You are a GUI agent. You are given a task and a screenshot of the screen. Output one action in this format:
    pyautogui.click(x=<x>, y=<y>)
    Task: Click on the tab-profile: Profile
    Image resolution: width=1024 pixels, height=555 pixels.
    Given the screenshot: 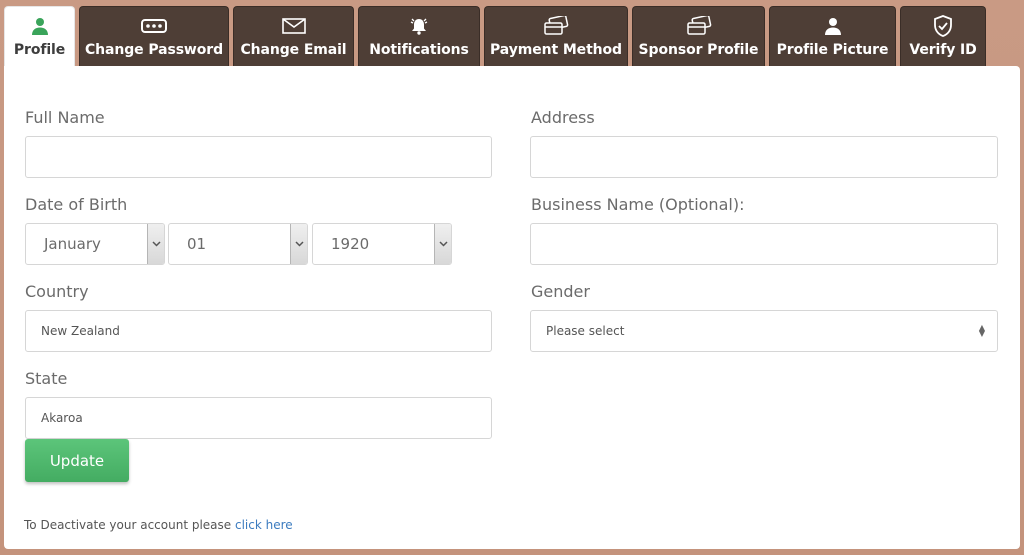 What is the action you would take?
    pyautogui.click(x=39, y=38)
    